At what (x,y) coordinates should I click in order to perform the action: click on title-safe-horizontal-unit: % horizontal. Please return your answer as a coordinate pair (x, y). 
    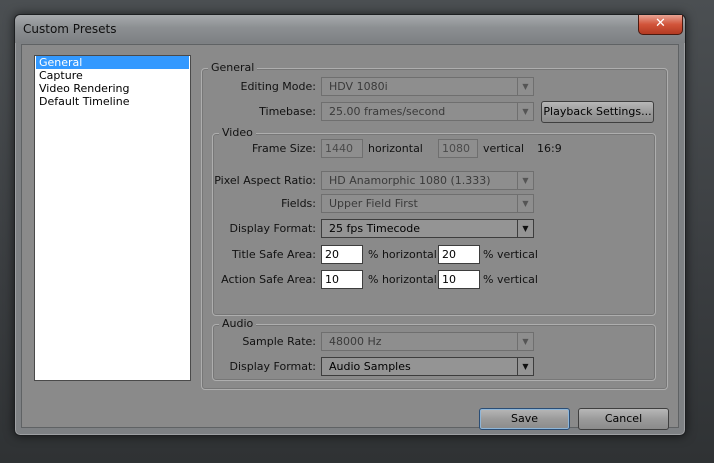
    Looking at the image, I should click on (402, 254).